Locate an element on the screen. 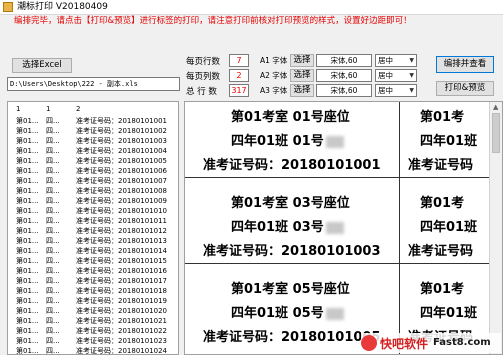  table-row: 第01... 四... 准考证号码：20180101012 is located at coordinates (93, 231).